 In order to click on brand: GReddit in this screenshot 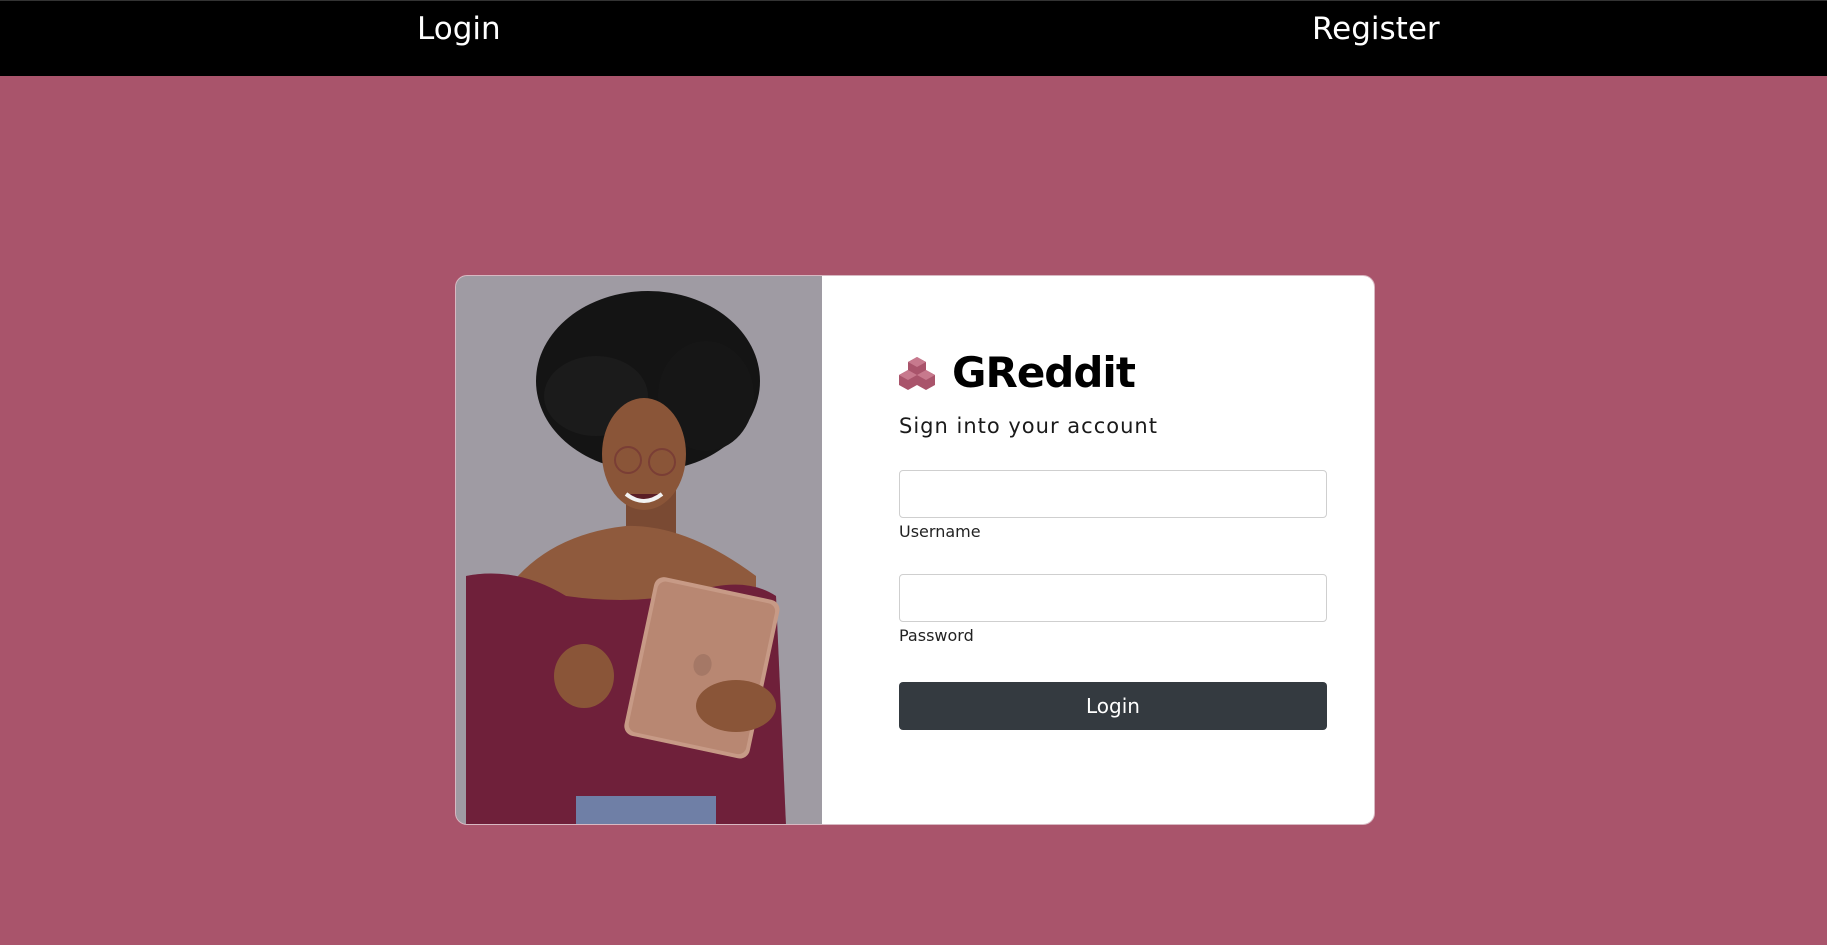, I will do `click(1017, 372)`.